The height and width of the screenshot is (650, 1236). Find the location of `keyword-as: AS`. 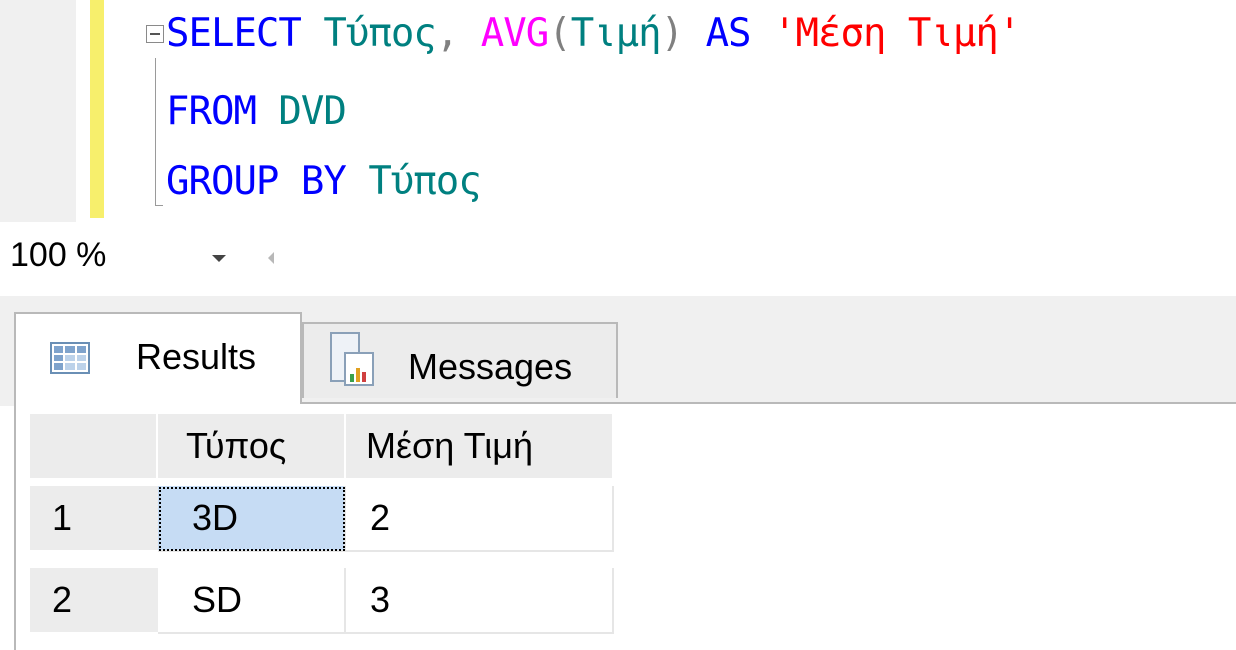

keyword-as: AS is located at coordinates (728, 33).